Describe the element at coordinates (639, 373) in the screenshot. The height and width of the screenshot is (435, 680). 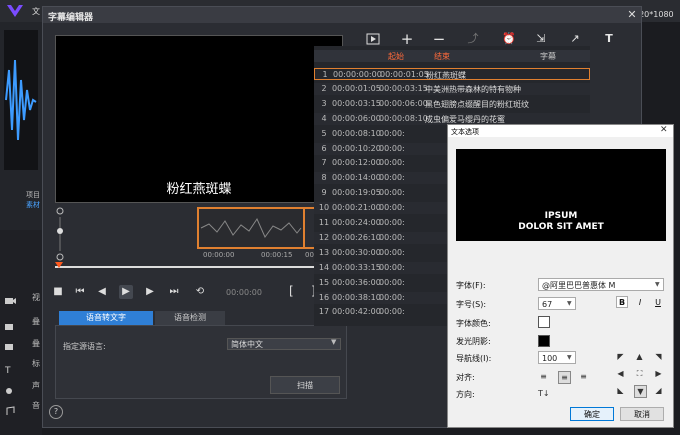
I see `position-center-icon: ⛶` at that location.